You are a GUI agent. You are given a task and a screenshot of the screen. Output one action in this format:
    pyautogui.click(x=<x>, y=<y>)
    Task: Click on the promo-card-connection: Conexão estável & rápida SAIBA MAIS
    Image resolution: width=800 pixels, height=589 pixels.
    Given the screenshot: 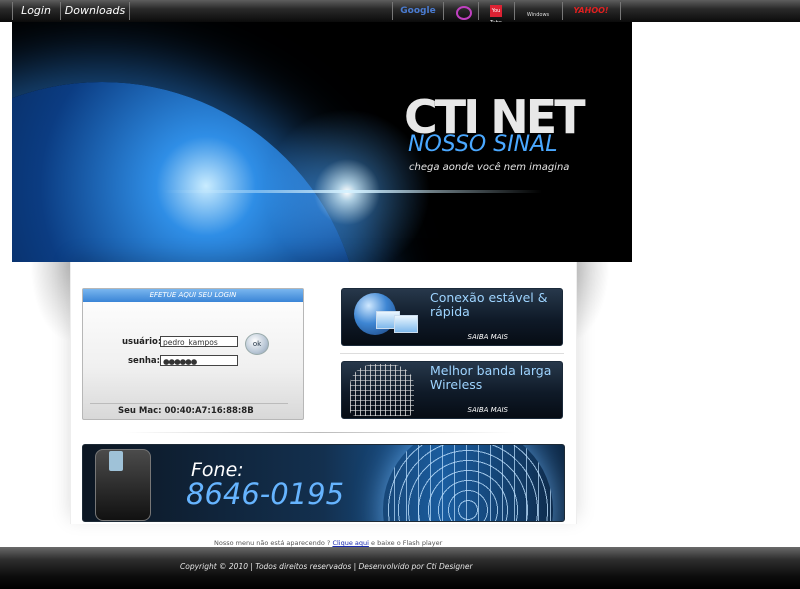 What is the action you would take?
    pyautogui.click(x=452, y=317)
    